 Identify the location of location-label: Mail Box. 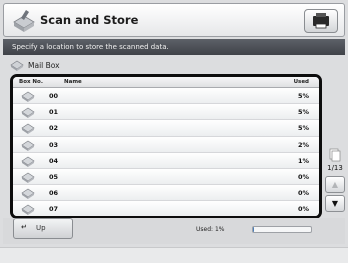
(44, 65).